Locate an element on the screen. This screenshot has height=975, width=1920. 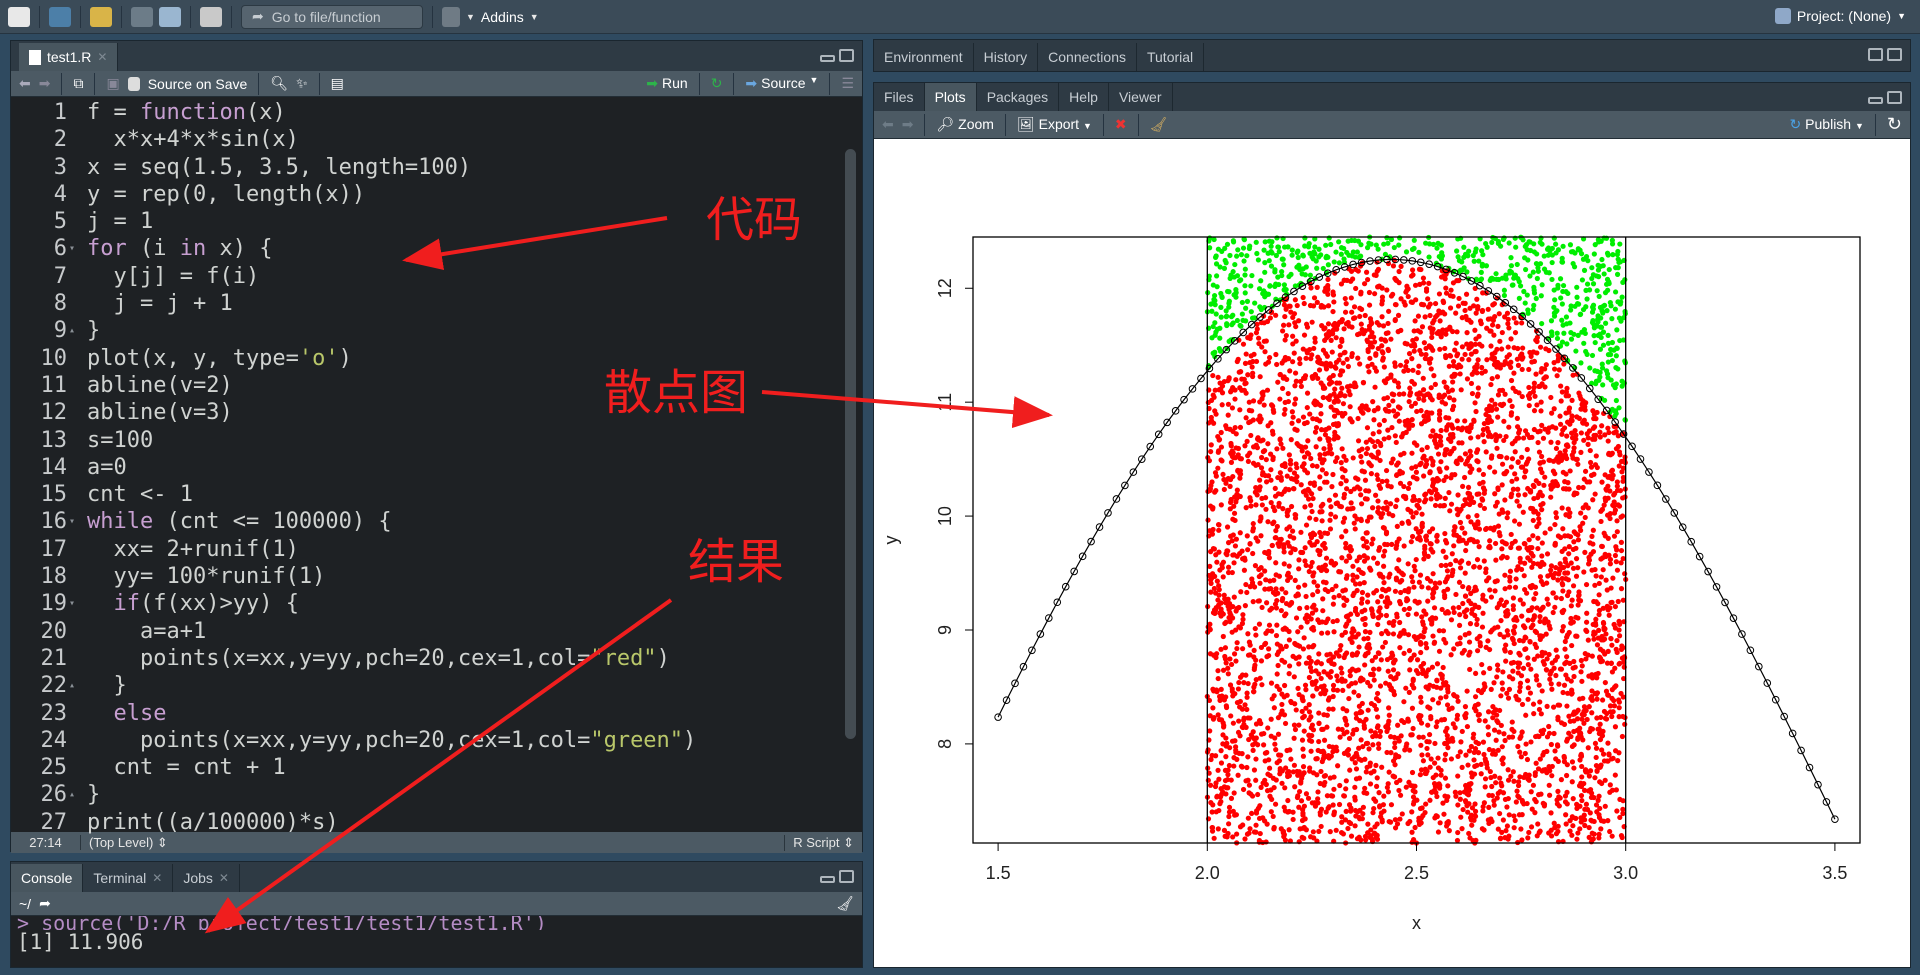
source-on-save-checkbox is located at coordinates (133, 83).